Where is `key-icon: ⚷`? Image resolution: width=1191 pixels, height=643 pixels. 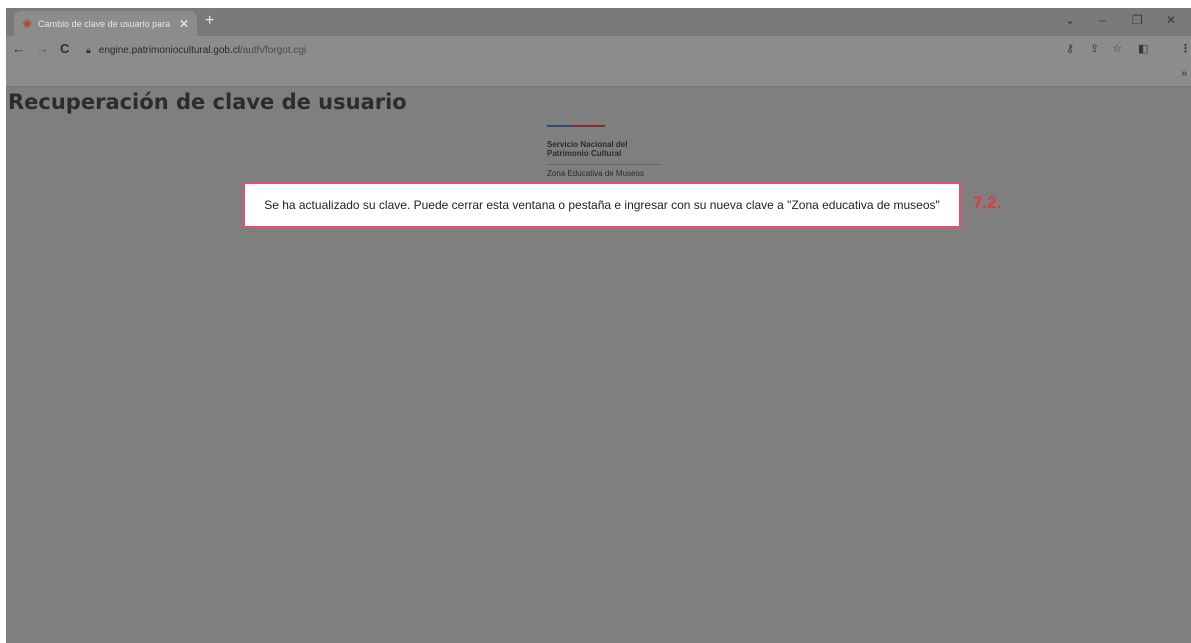 key-icon: ⚷ is located at coordinates (1070, 48).